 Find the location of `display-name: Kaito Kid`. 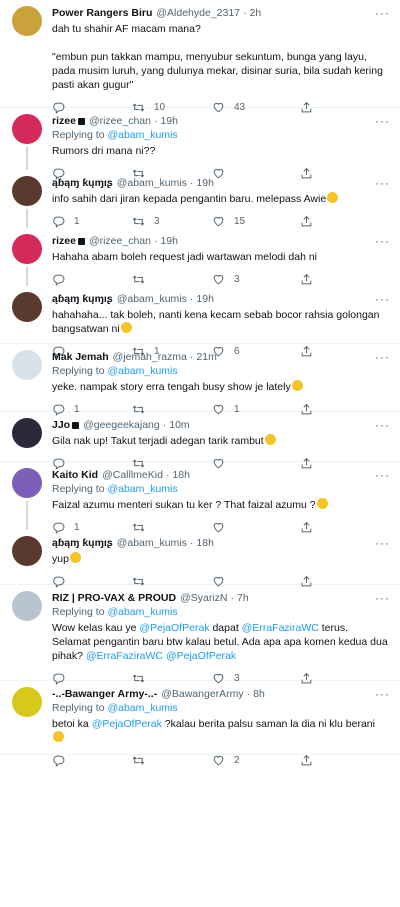

display-name: Kaito Kid is located at coordinates (75, 475).